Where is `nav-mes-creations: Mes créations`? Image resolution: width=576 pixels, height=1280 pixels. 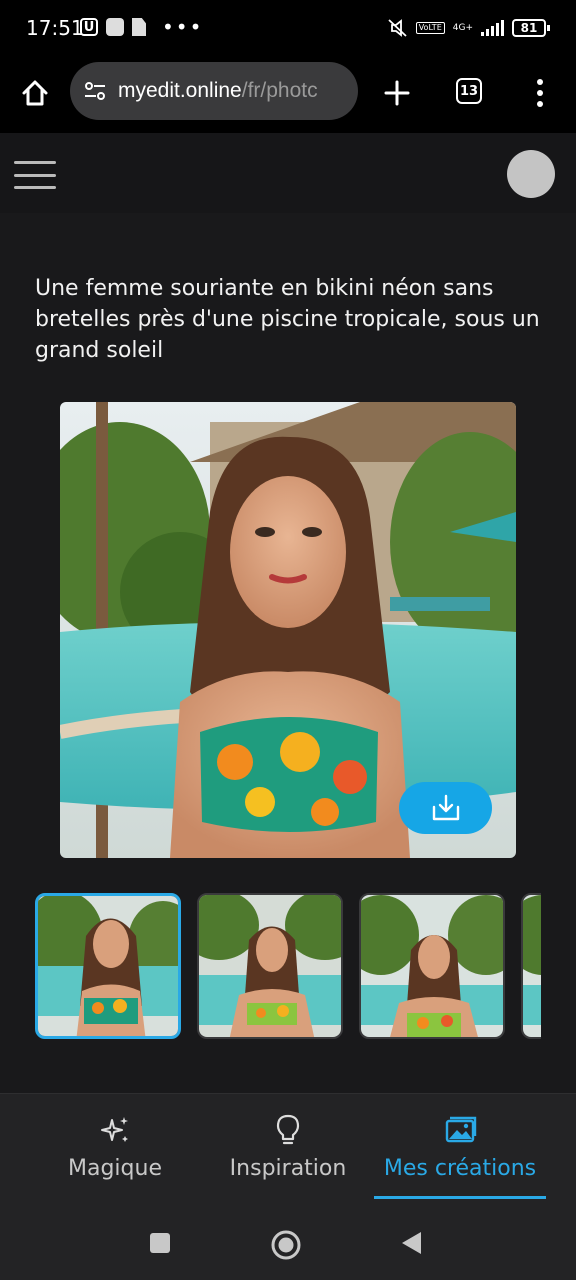
nav-mes-creations: Mes créations is located at coordinates (460, 1150).